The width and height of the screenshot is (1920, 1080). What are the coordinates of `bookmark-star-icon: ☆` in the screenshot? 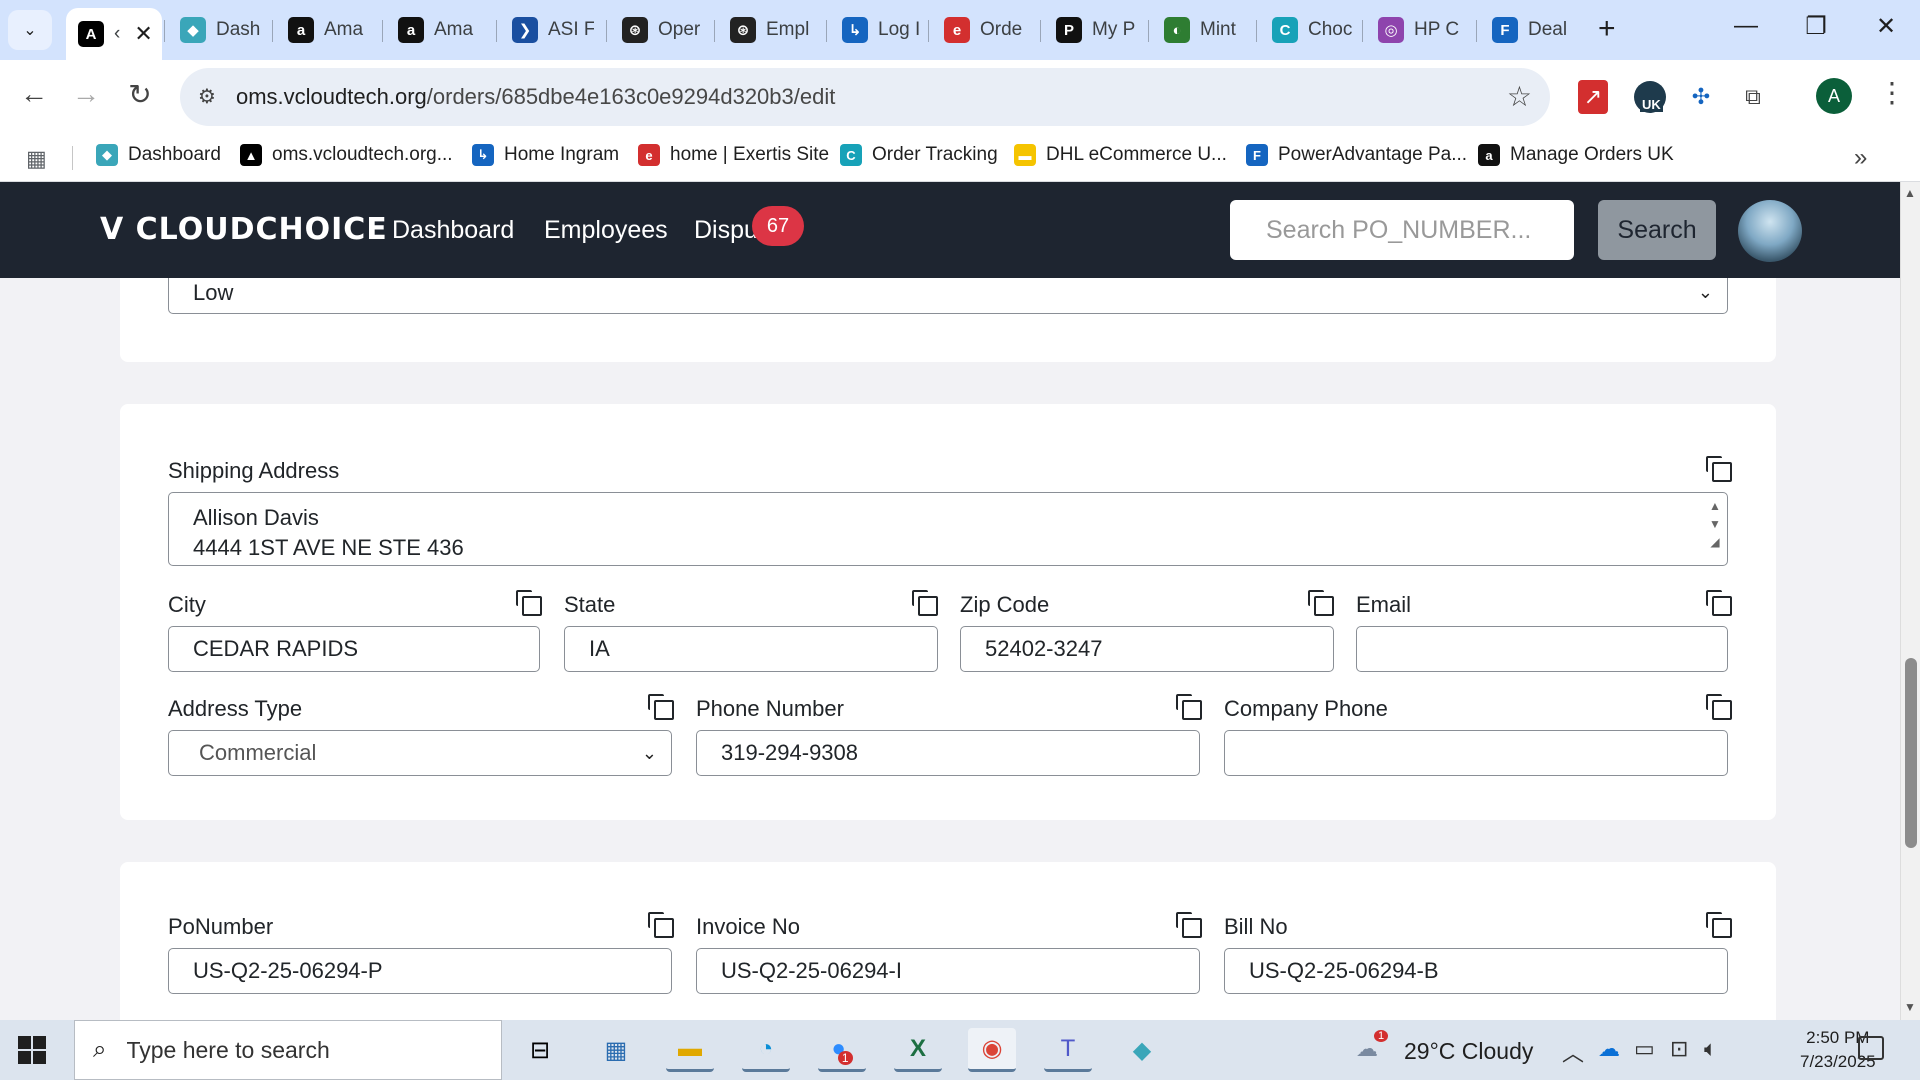 It's located at (1519, 96).